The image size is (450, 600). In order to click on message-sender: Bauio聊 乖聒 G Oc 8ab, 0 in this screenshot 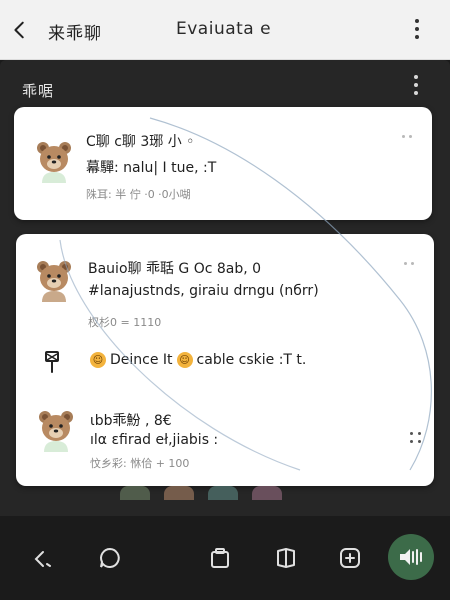, I will do `click(175, 269)`.